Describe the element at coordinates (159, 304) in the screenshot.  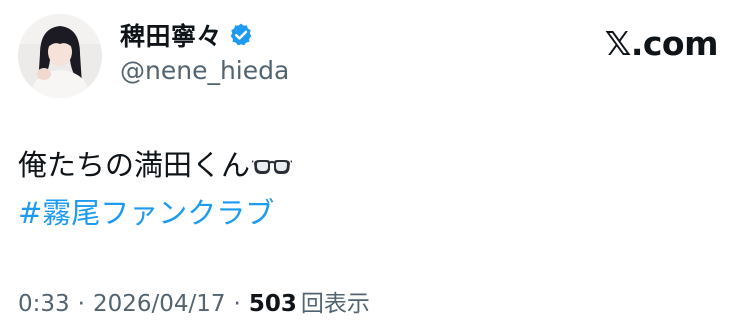
I see `tweet-date: 2026/04/17` at that location.